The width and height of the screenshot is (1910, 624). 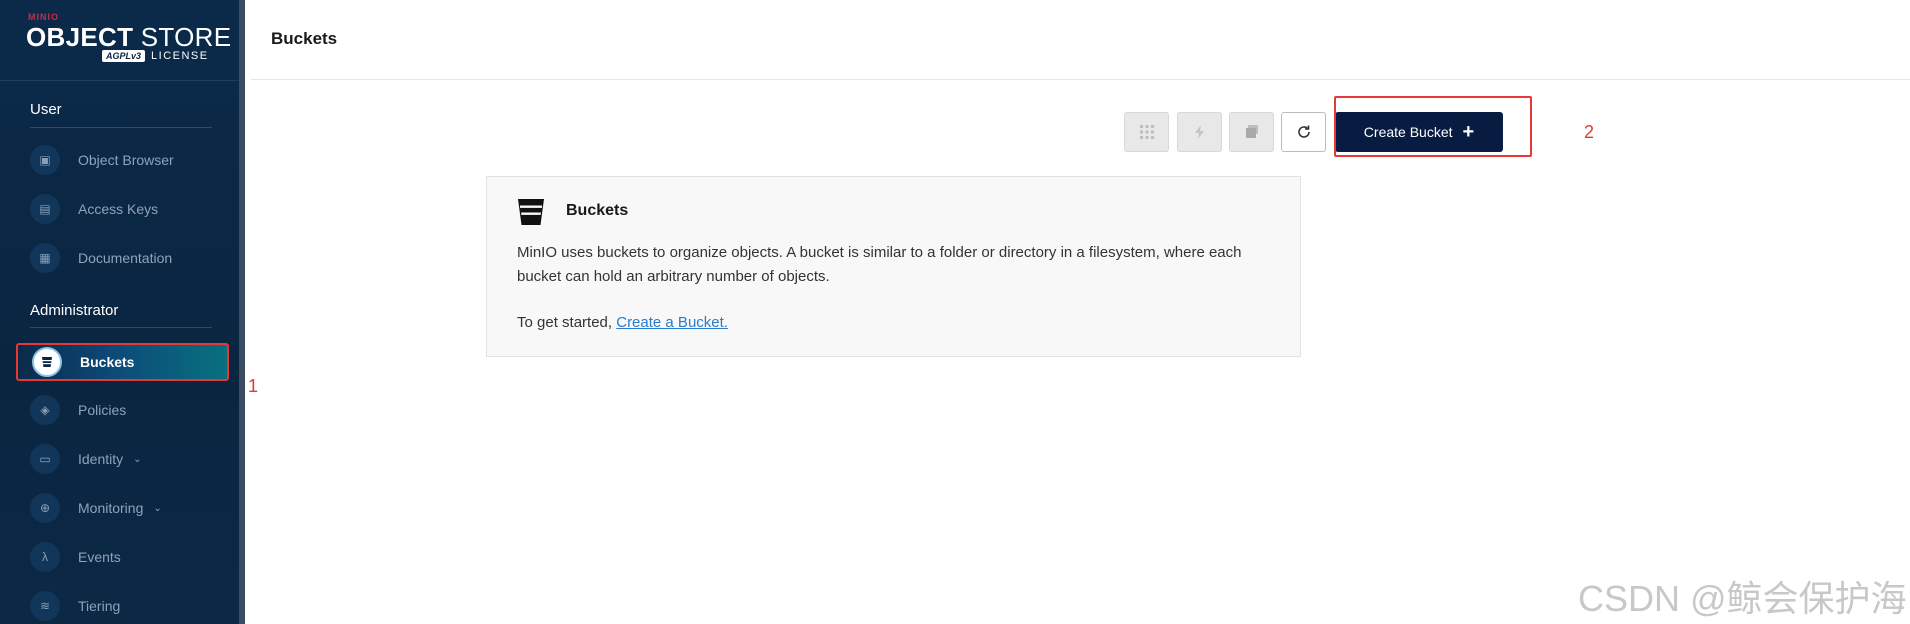 I want to click on access-keys-icon: ▤, so click(x=45, y=209).